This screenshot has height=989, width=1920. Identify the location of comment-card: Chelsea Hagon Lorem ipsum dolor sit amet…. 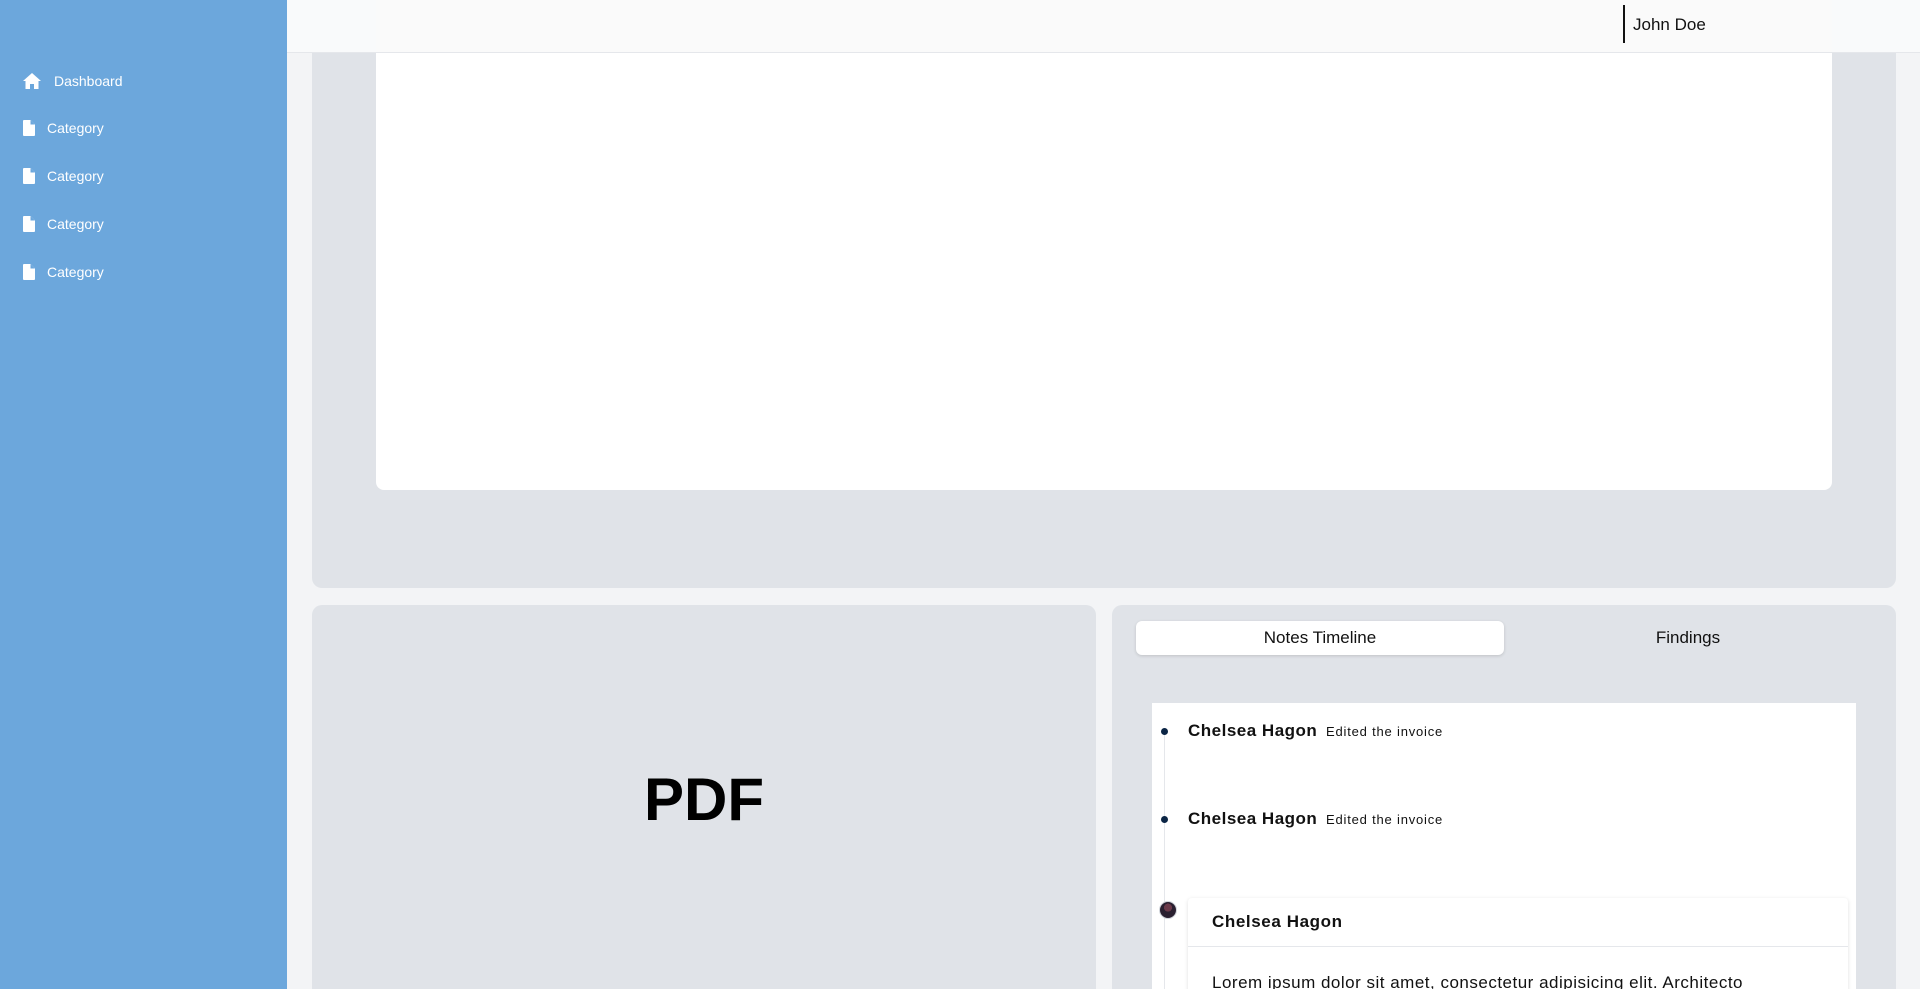
(1518, 943).